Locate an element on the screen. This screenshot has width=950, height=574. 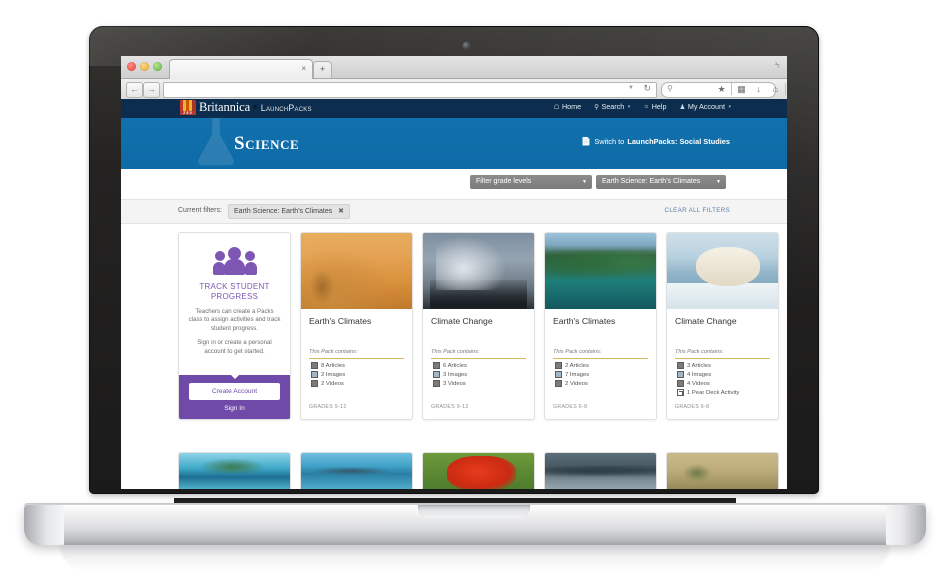
logo-anniversary-number: 250 is located at coordinates (188, 113).